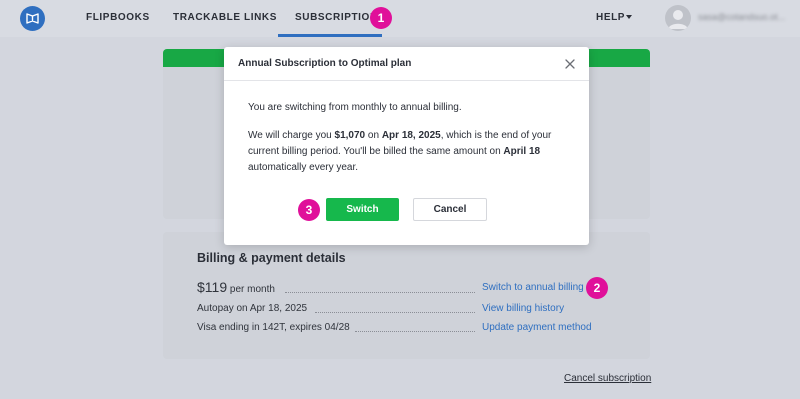  Describe the element at coordinates (610, 17) in the screenshot. I see `help-menu: HELP` at that location.